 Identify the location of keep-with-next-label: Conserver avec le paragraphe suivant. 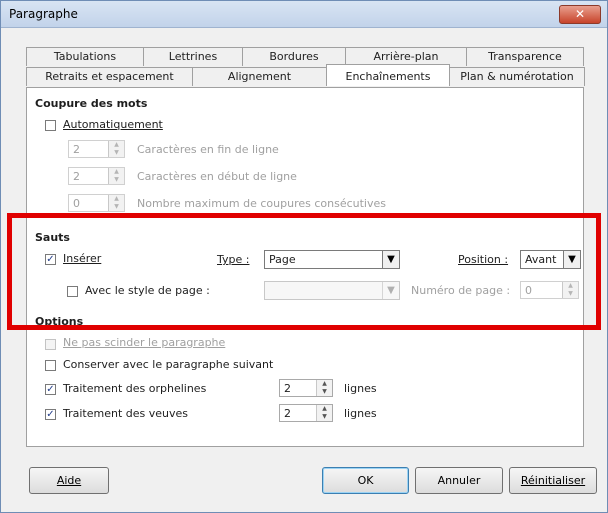
(168, 364).